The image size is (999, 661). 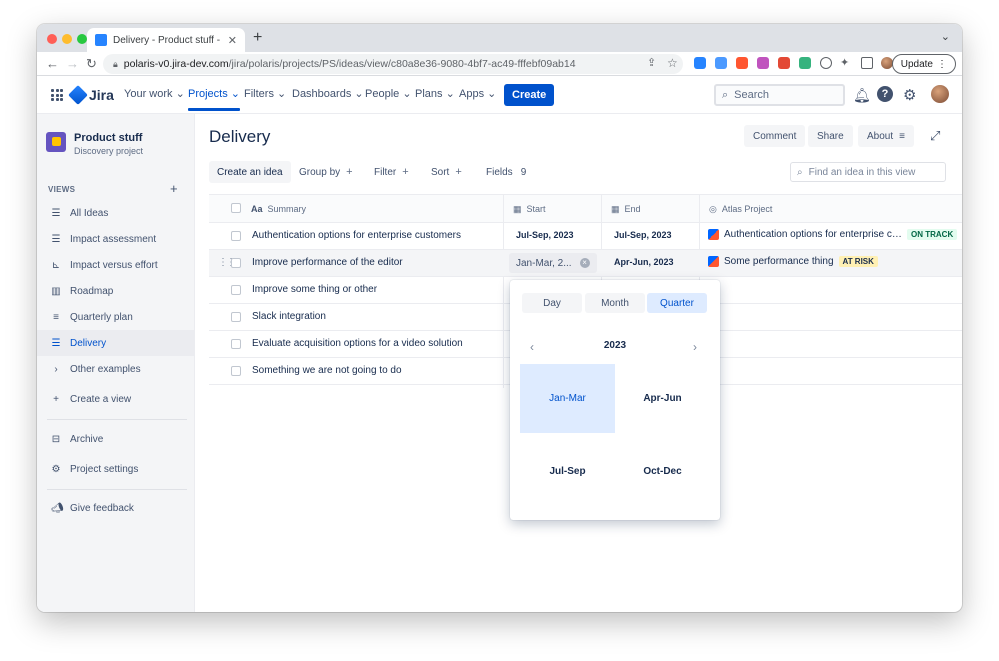 What do you see at coordinates (923, 64) in the screenshot?
I see `update-button: Update ⋮` at bounding box center [923, 64].